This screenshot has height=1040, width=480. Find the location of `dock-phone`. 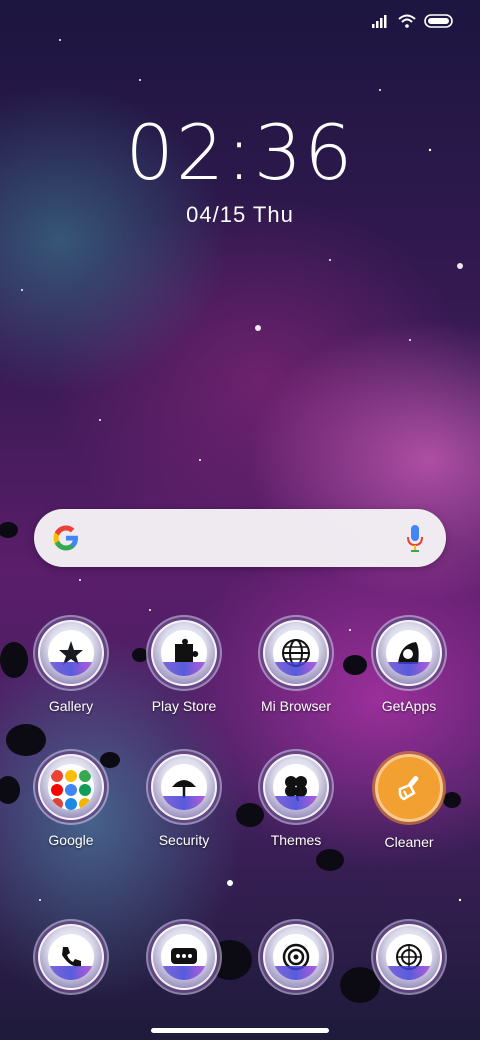

dock-phone is located at coordinates (71, 957).